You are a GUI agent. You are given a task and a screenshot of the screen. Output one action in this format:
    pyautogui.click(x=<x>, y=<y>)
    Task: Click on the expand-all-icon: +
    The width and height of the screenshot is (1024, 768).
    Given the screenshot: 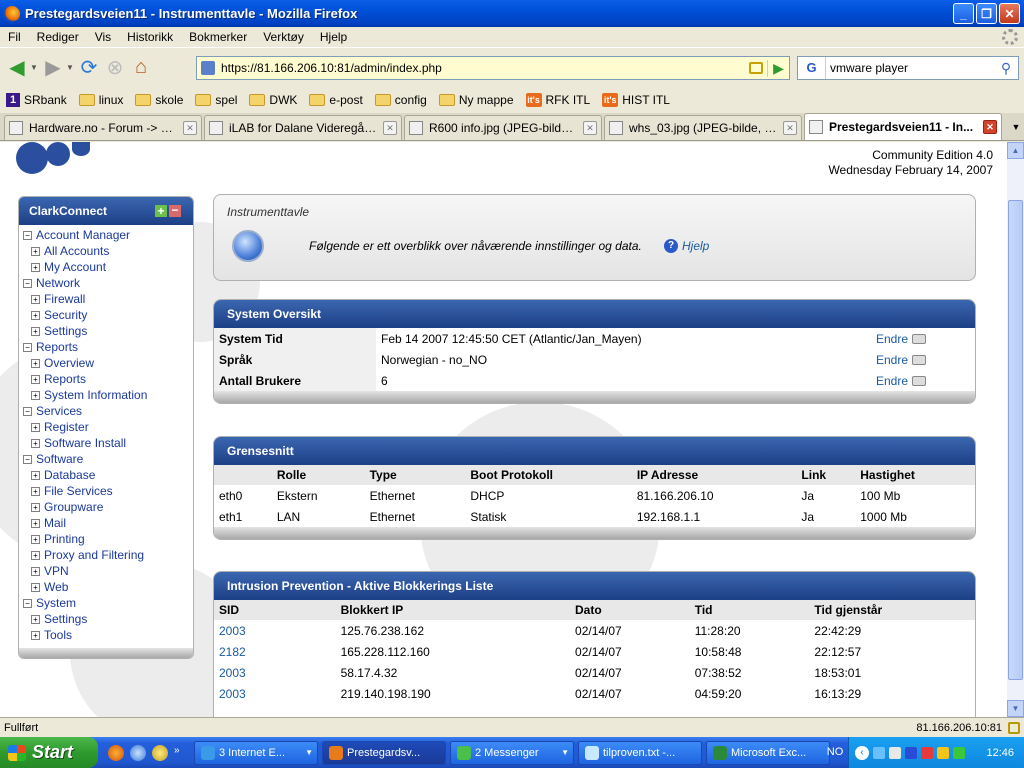 What is the action you would take?
    pyautogui.click(x=161, y=211)
    